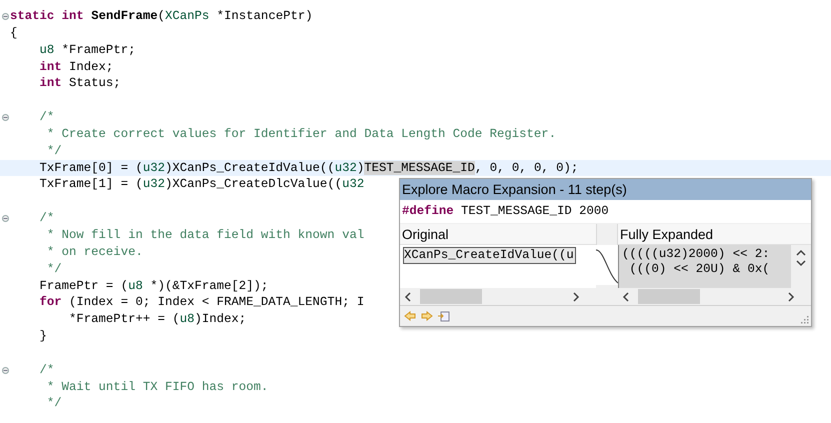 This screenshot has width=831, height=423. Describe the element at coordinates (714, 234) in the screenshot. I see `column-header: Fully Expanded` at that location.